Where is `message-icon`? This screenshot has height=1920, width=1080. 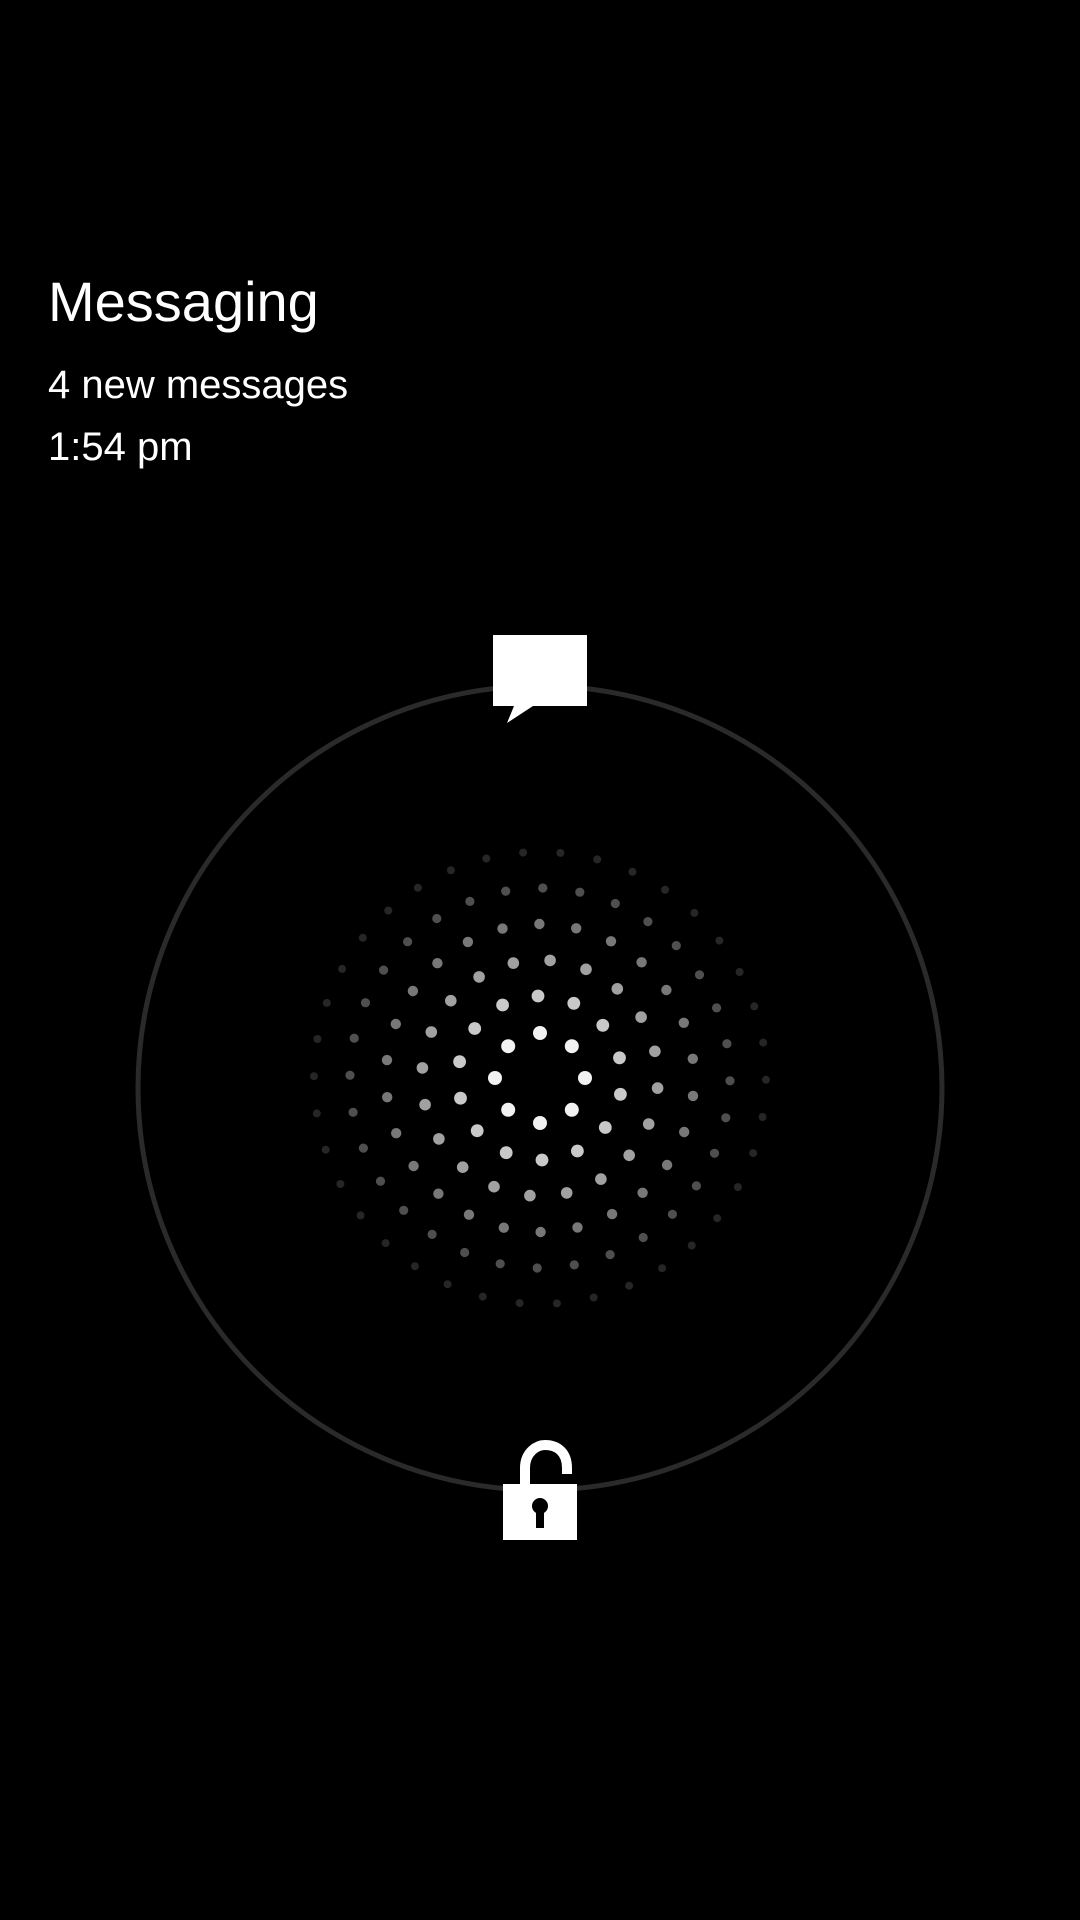 message-icon is located at coordinates (540, 682).